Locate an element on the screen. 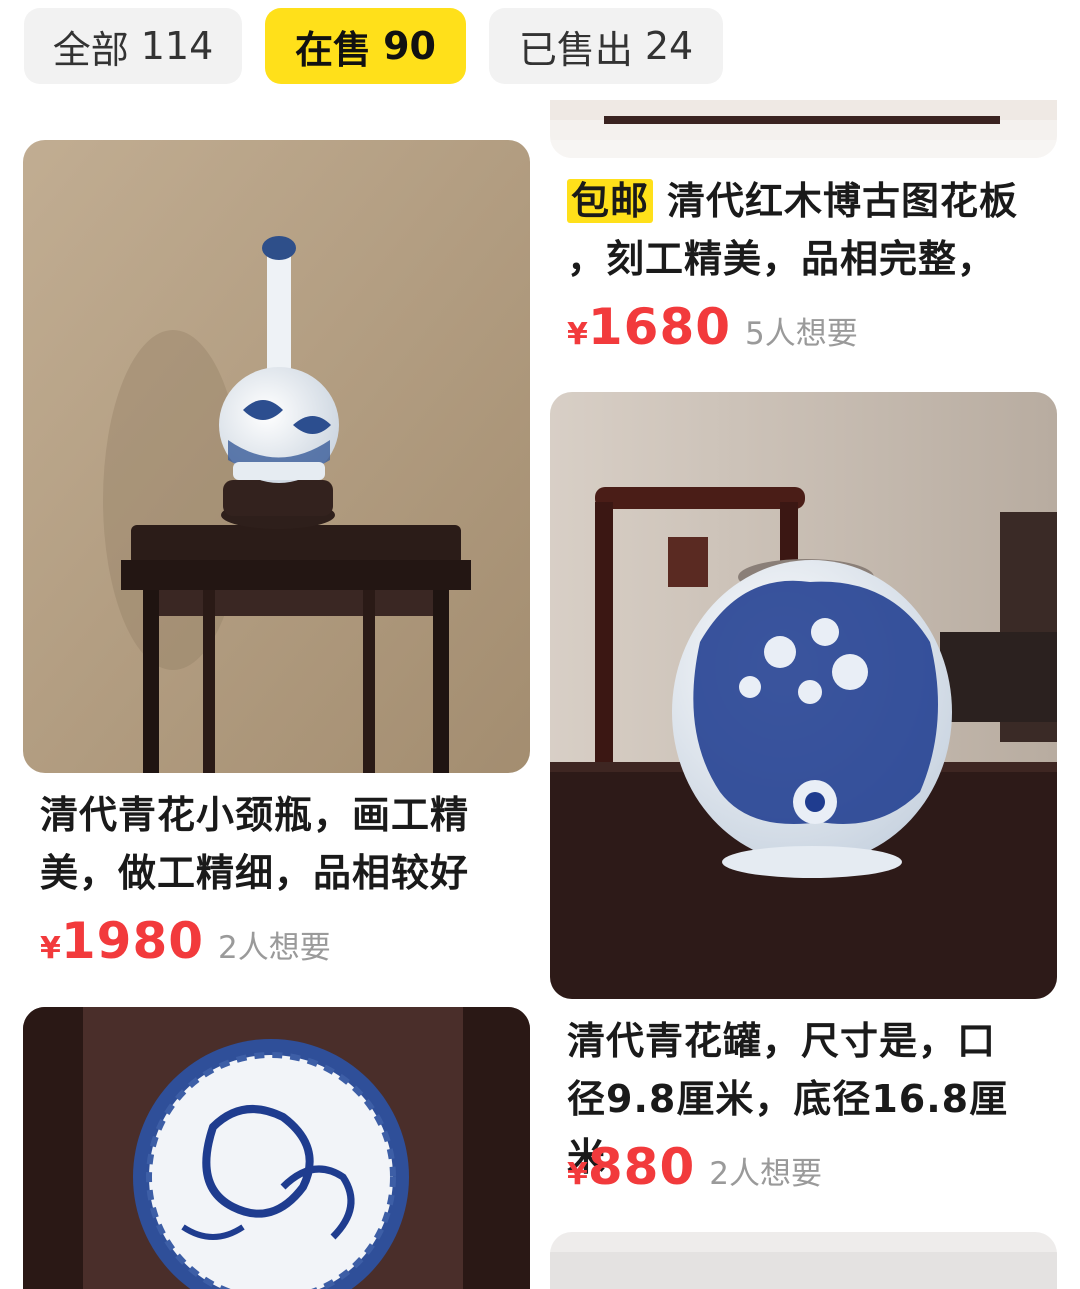  product-image-partial is located at coordinates (803, 1260).